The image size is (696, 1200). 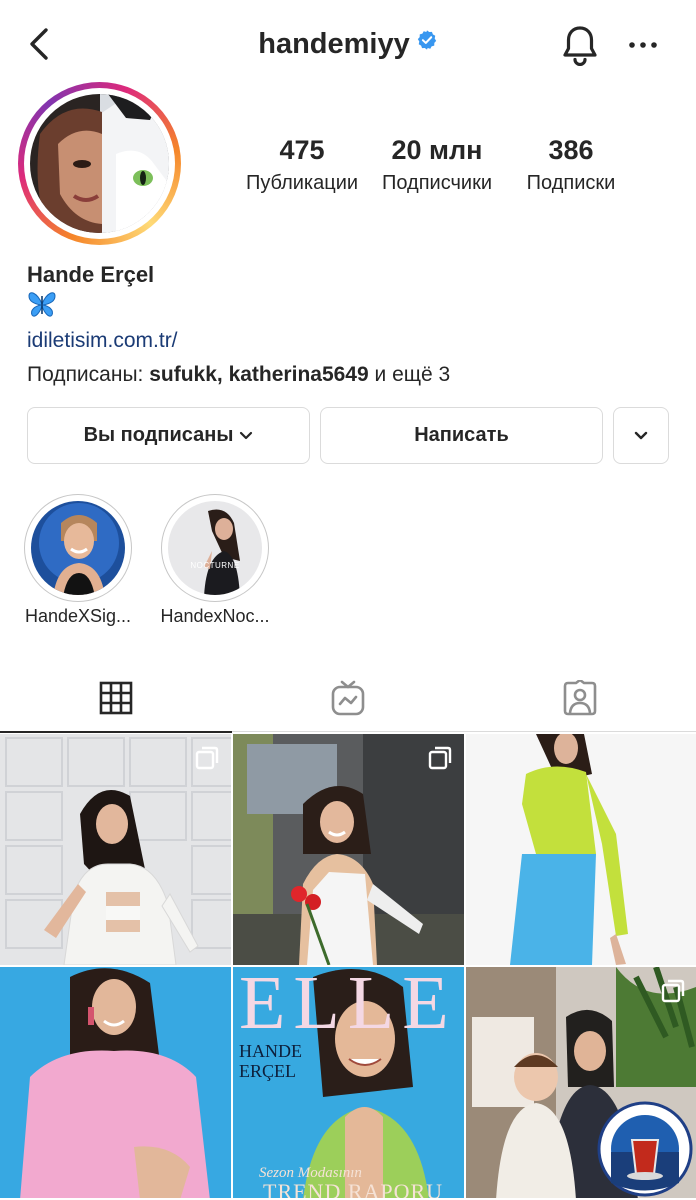 I want to click on suggested-accounts-button, so click(x=641, y=435).